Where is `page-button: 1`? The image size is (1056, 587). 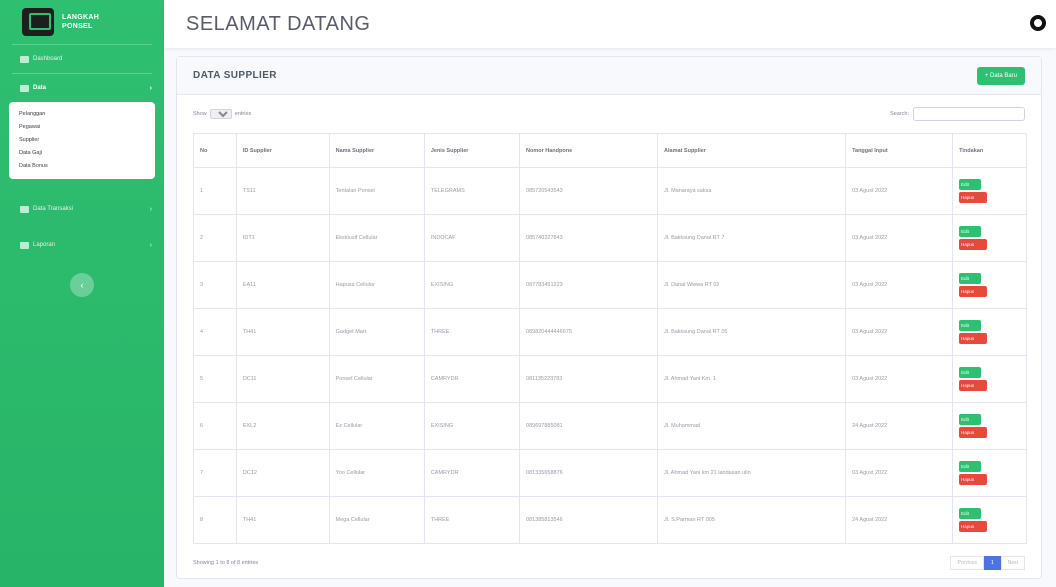 page-button: 1 is located at coordinates (992, 563).